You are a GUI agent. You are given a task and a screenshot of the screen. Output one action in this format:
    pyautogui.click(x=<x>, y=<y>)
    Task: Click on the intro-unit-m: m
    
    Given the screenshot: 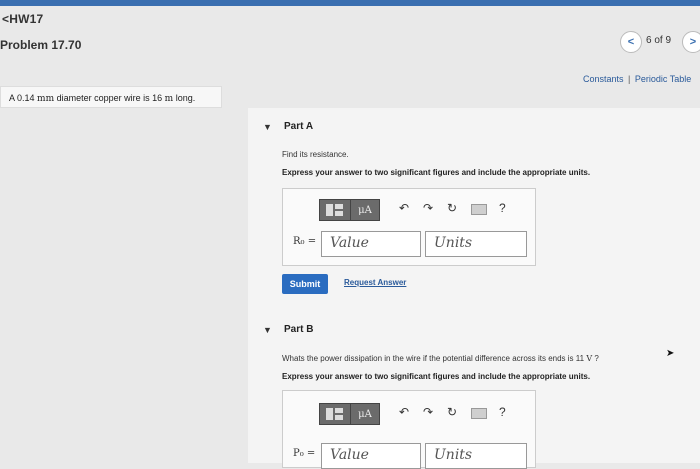 What is the action you would take?
    pyautogui.click(x=169, y=99)
    